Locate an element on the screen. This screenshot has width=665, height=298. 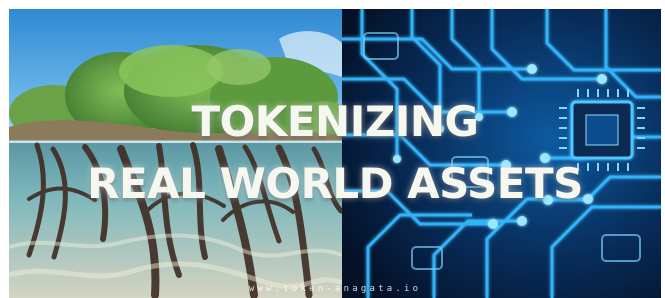
headline-line-2: REAL WORLD ASSETS is located at coordinates (335, 183).